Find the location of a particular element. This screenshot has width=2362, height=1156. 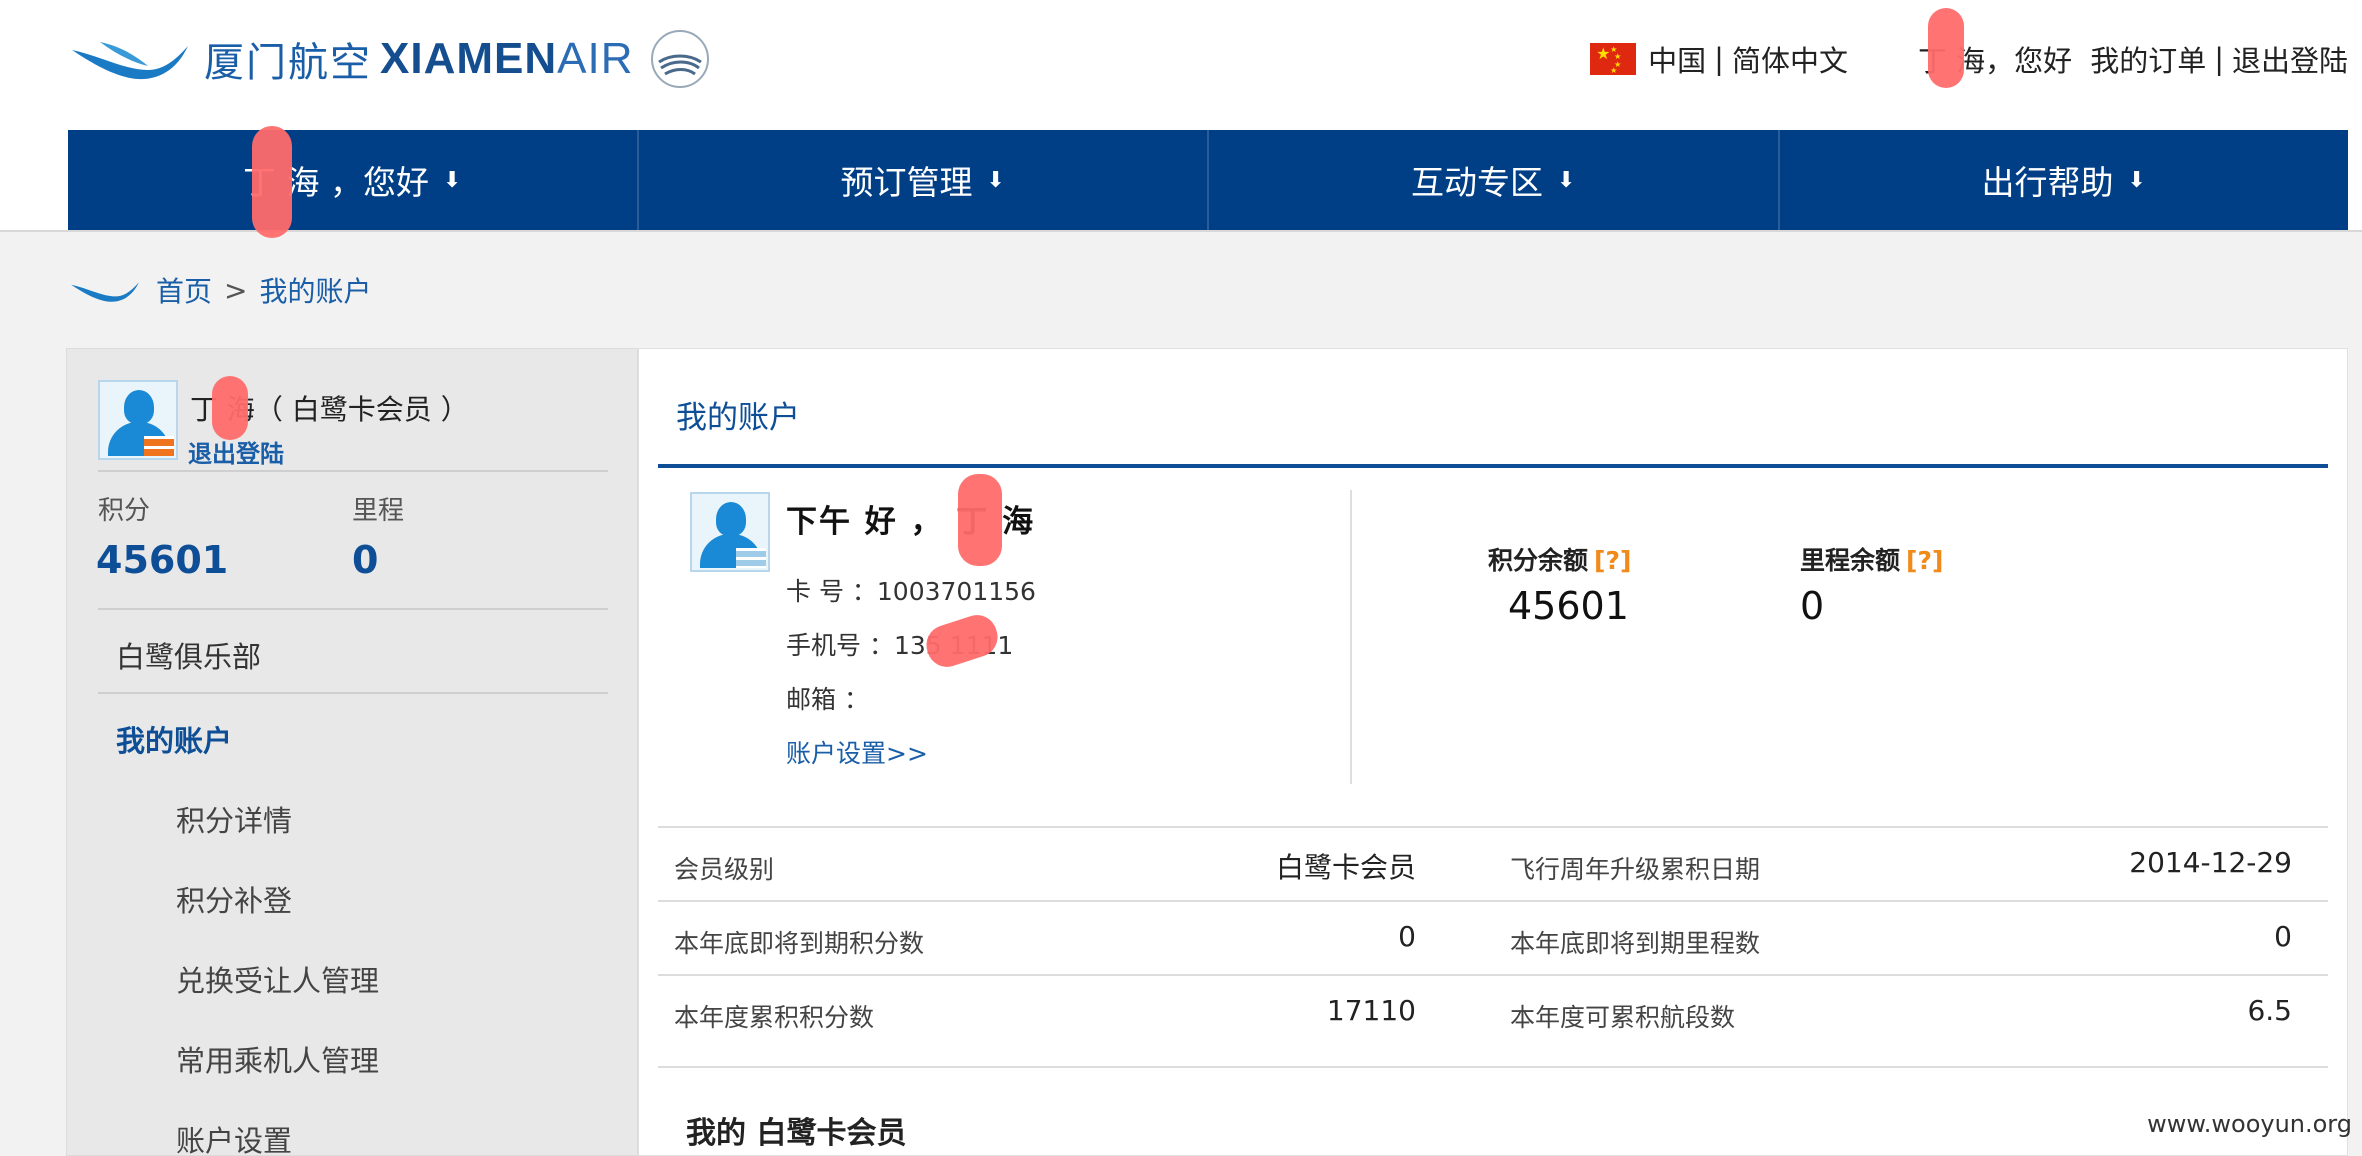

nav-user-menu: 丁 海 ，您好 ⬇︎ is located at coordinates (353, 180).